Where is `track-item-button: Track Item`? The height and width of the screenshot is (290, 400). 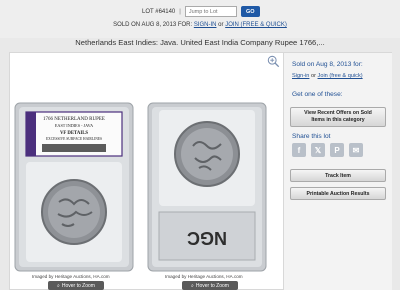
track-item-button: Track Item is located at coordinates (338, 175).